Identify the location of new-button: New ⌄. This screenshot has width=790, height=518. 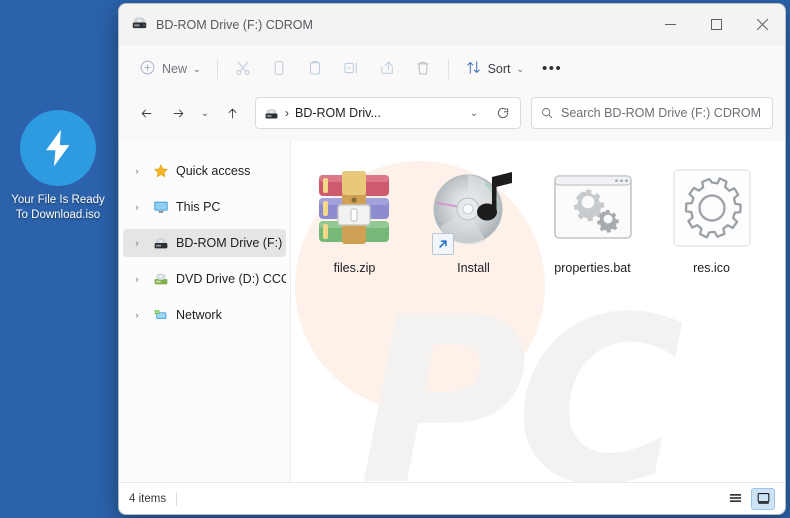
(170, 69).